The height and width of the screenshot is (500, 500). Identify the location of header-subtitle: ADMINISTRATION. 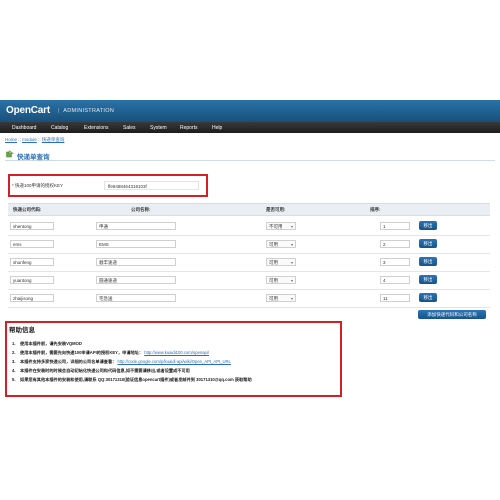
(89, 111).